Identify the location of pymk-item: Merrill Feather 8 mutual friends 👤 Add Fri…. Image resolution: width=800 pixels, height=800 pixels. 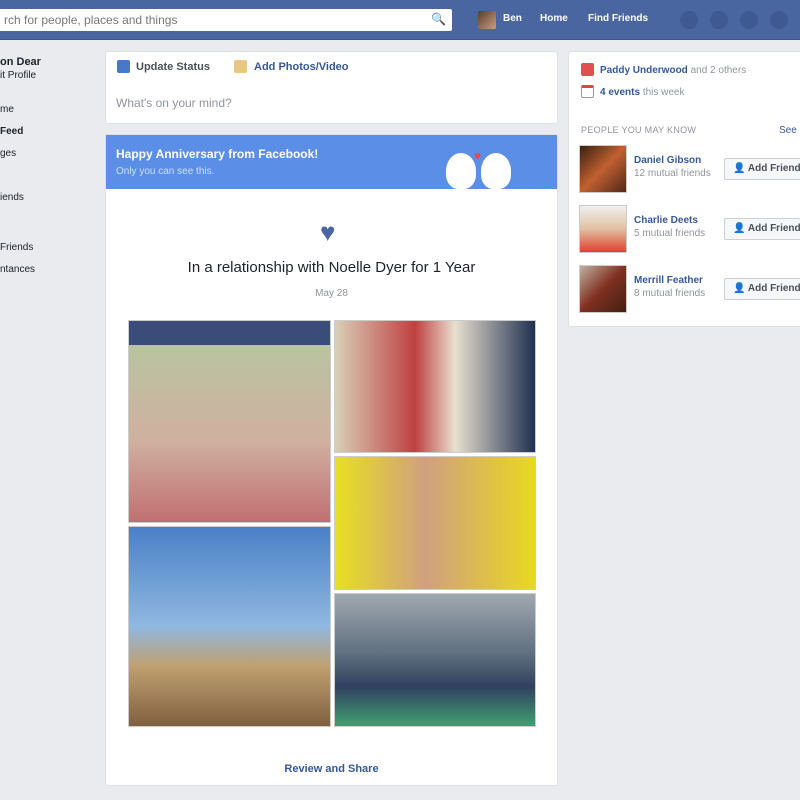
(689, 290).